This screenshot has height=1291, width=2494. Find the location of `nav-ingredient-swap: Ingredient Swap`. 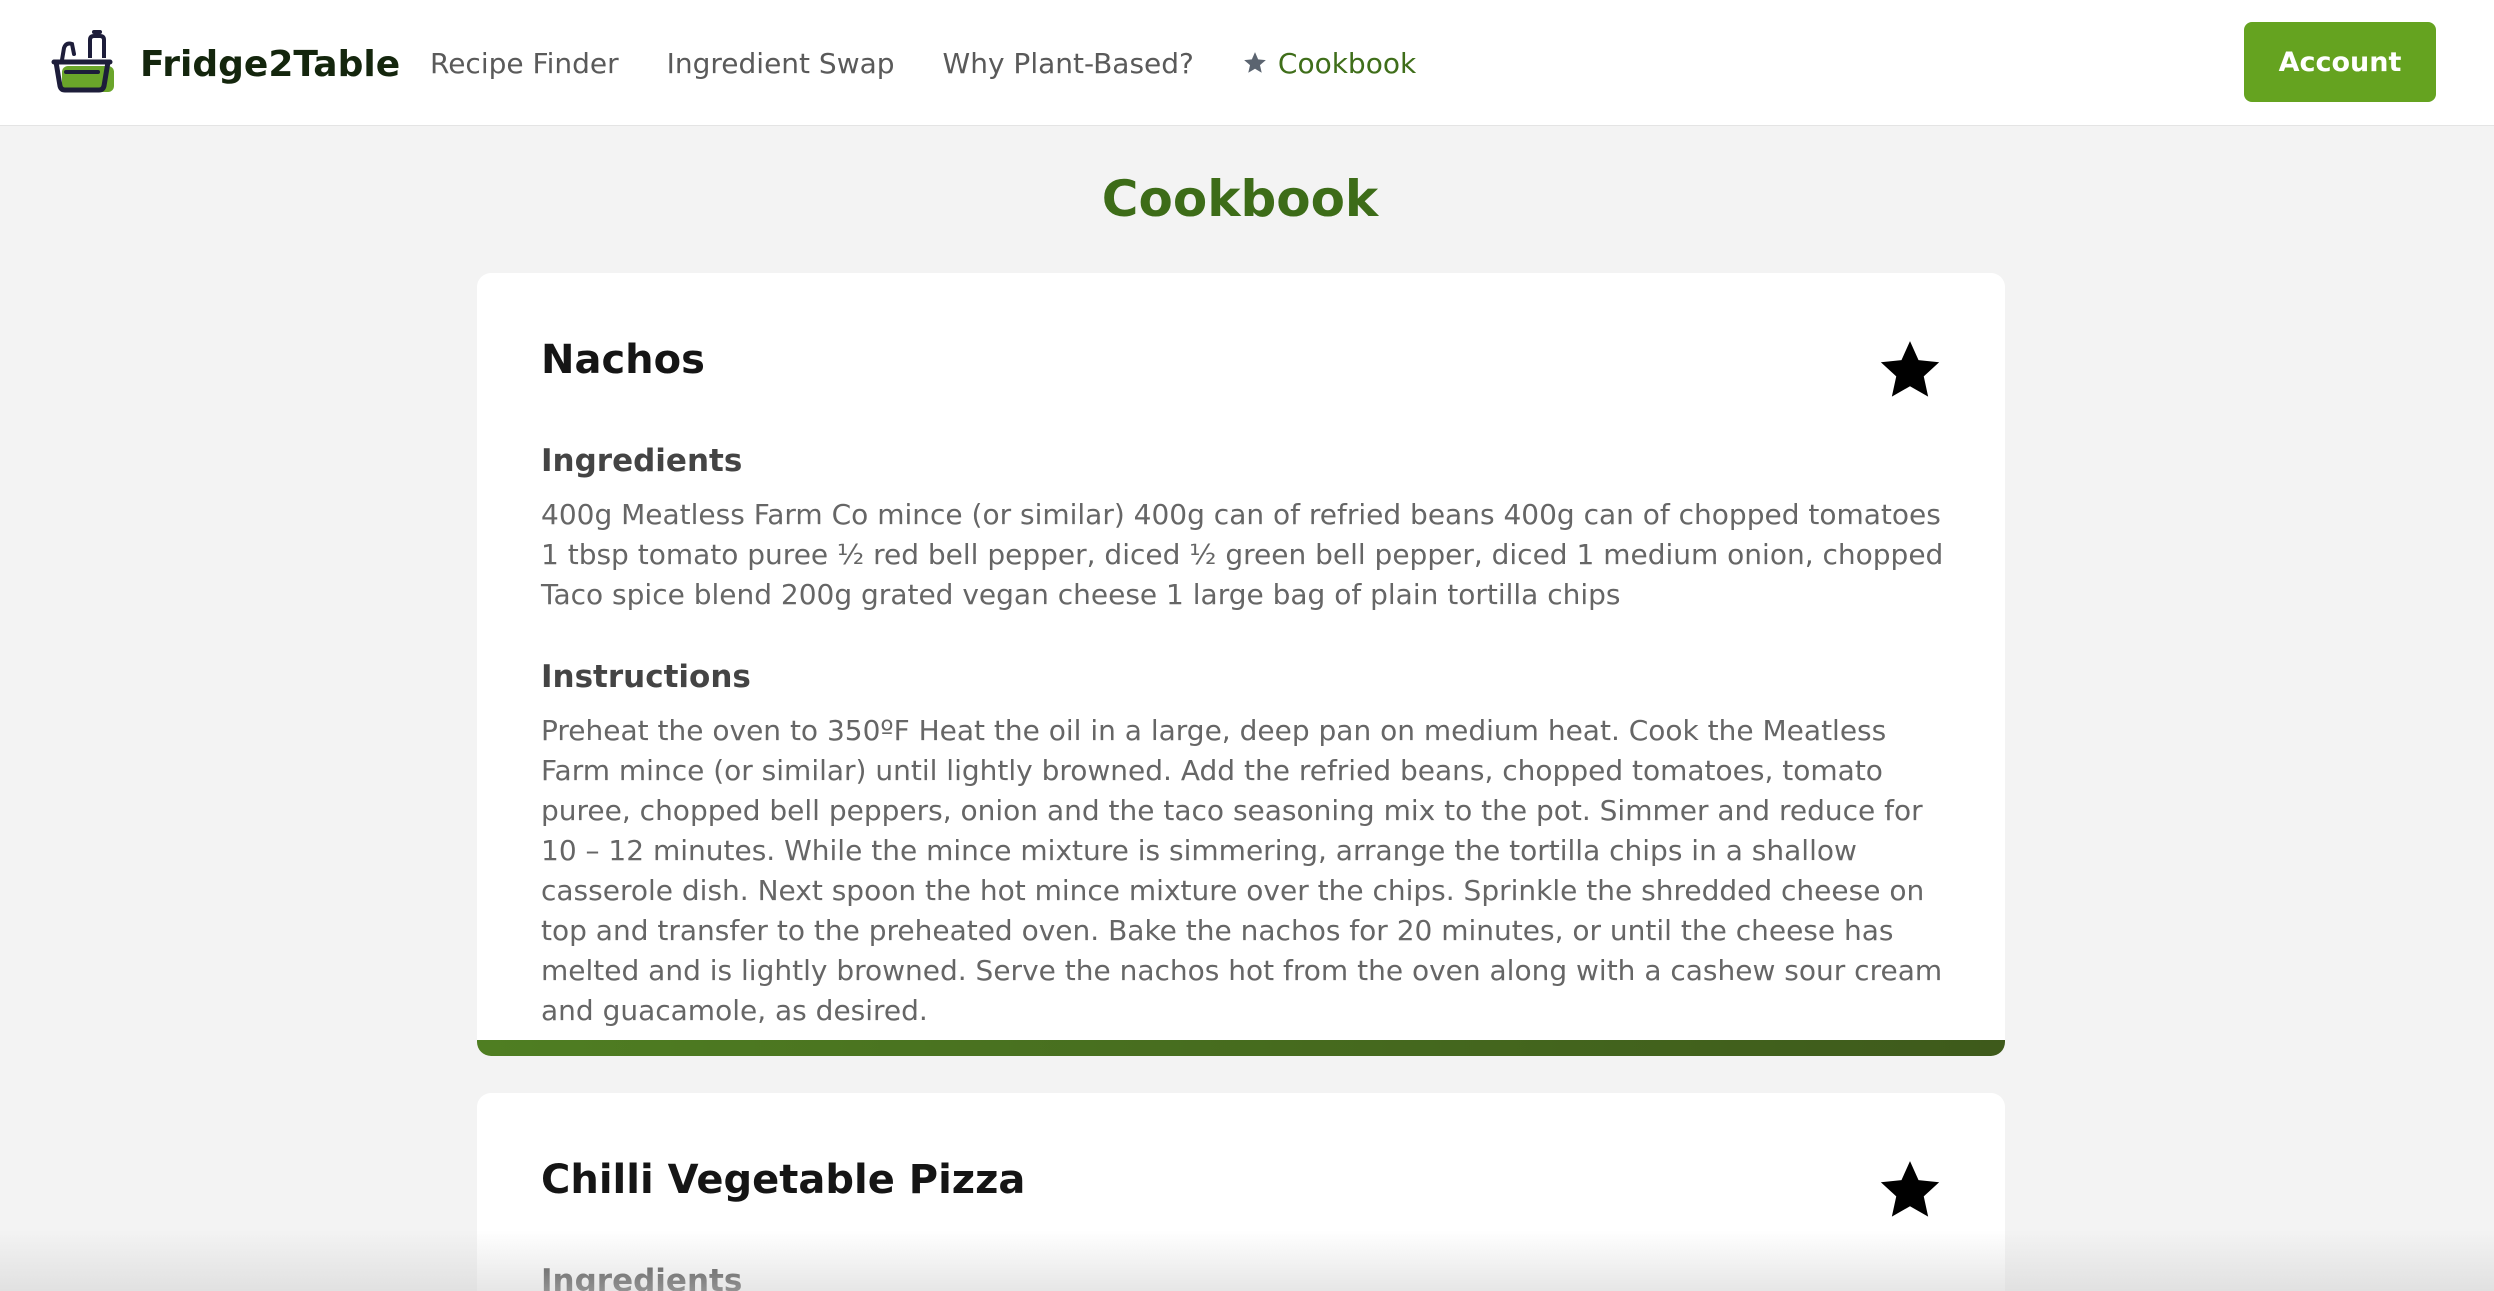

nav-ingredient-swap: Ingredient Swap is located at coordinates (781, 63).